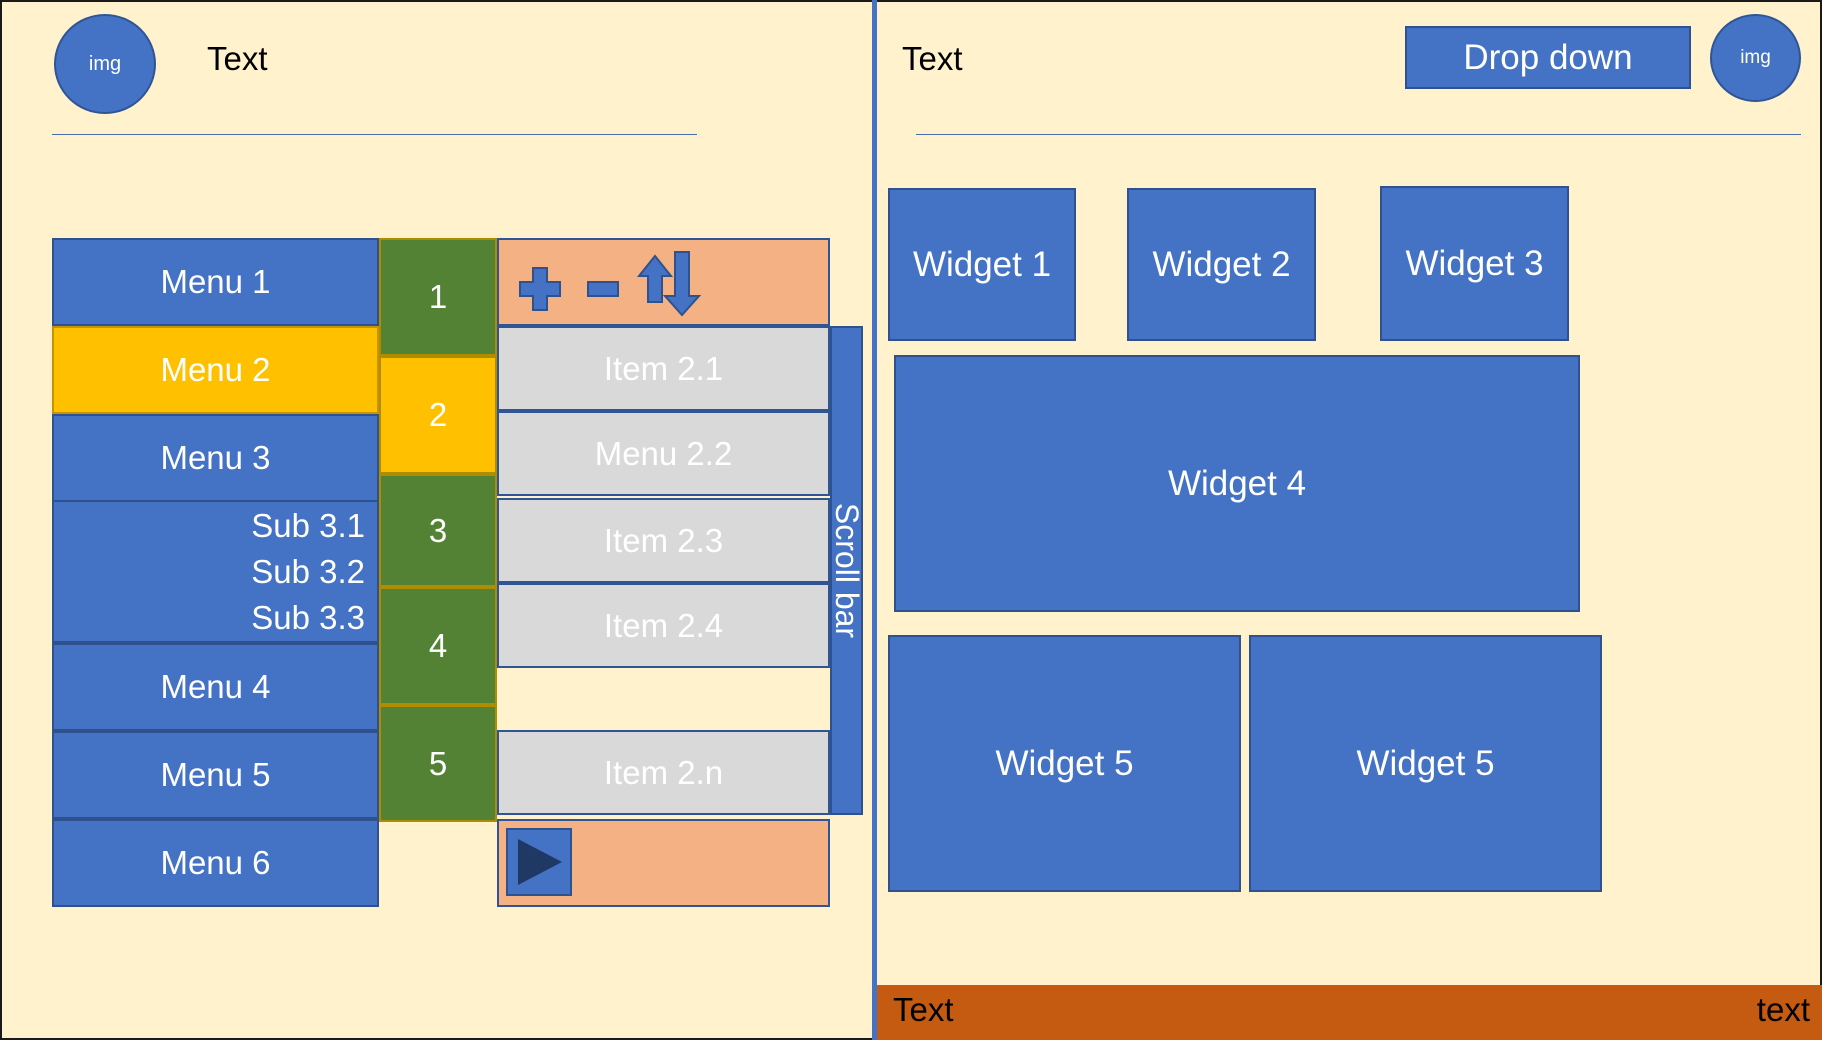  I want to click on number-tab-label: 5, so click(438, 763).